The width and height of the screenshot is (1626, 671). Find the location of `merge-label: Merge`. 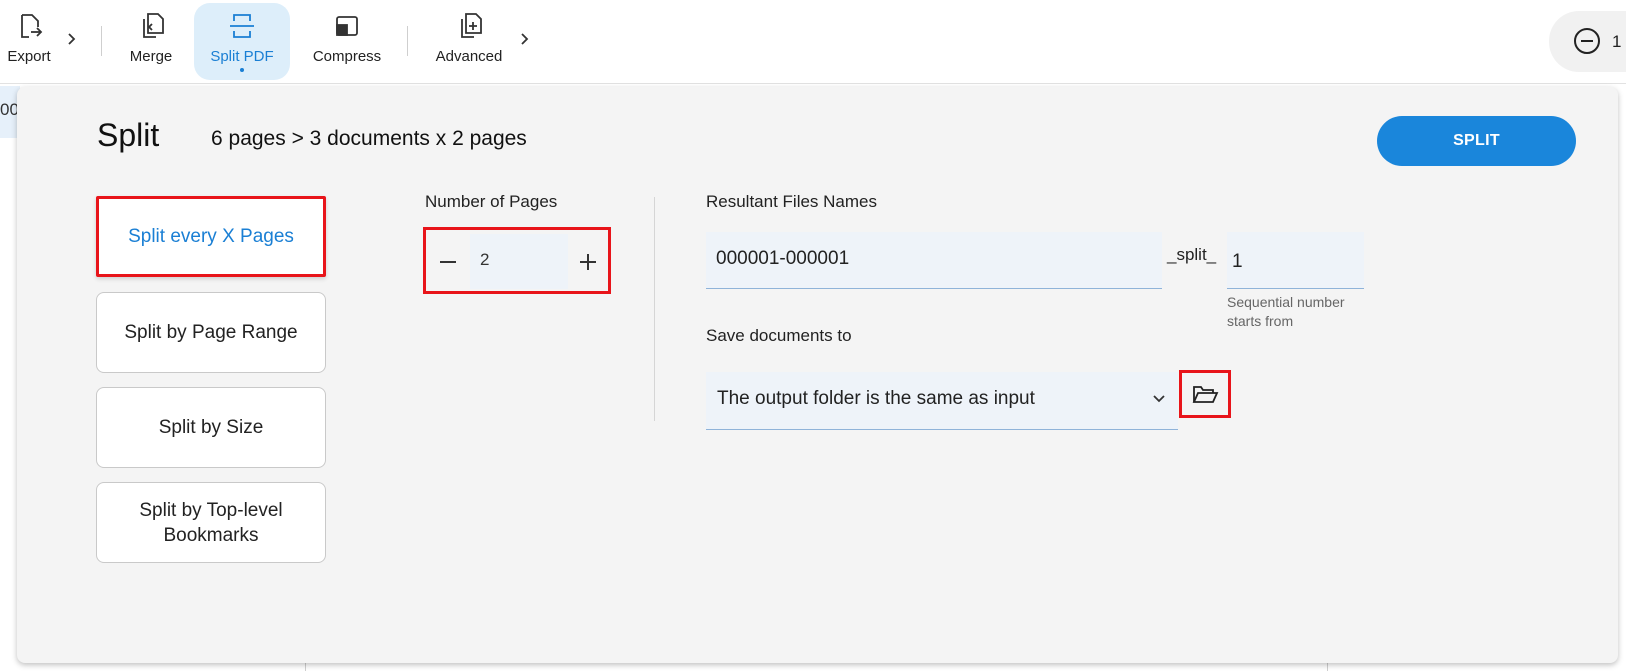

merge-label: Merge is located at coordinates (151, 56).